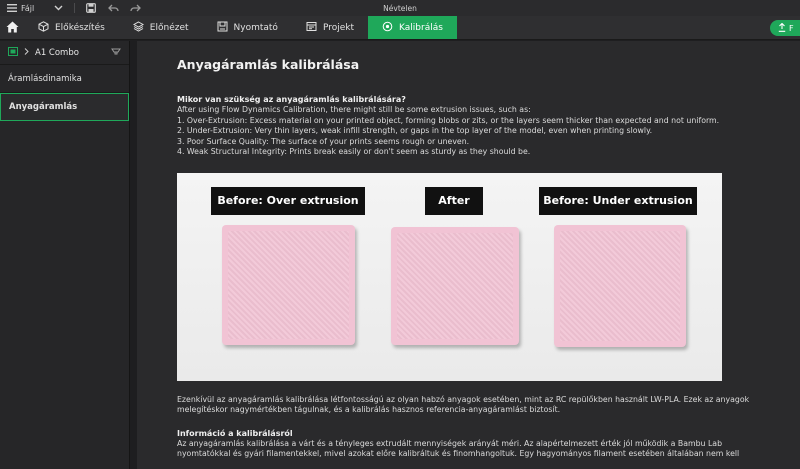 Image resolution: width=800 pixels, height=469 pixels. What do you see at coordinates (20, 8) in the screenshot?
I see `file-menu-button: Fájl` at bounding box center [20, 8].